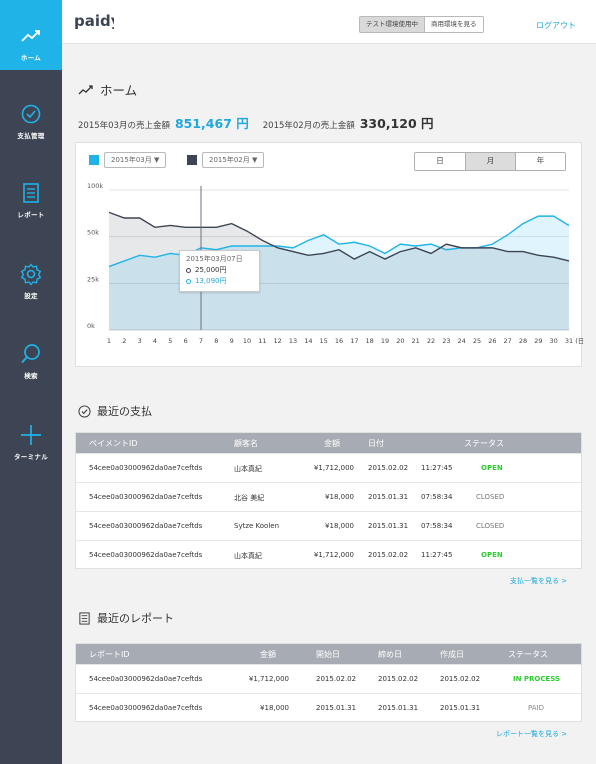 Image resolution: width=596 pixels, height=764 pixels. What do you see at coordinates (453, 24) in the screenshot?
I see `prod-env-button: 商用環境を見る` at bounding box center [453, 24].